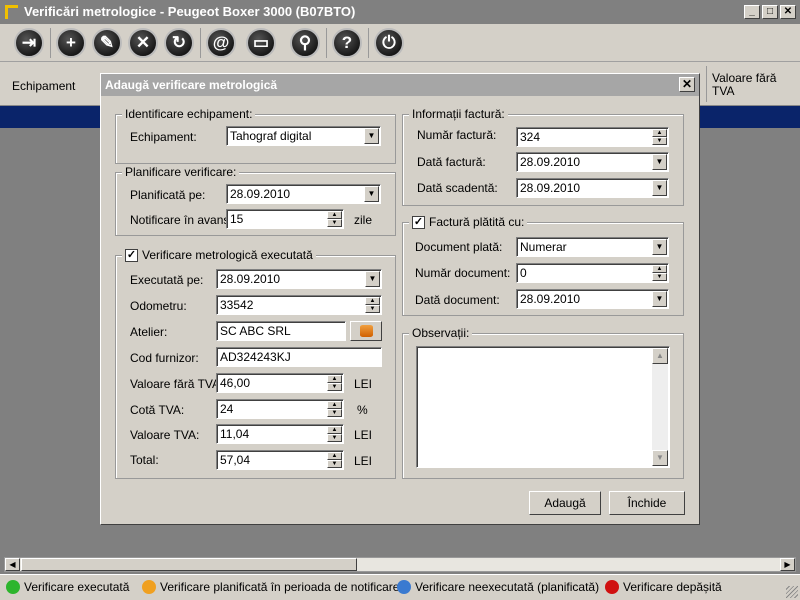  I want to click on horizontal-scrollbar: ◀ ▶, so click(400, 564).